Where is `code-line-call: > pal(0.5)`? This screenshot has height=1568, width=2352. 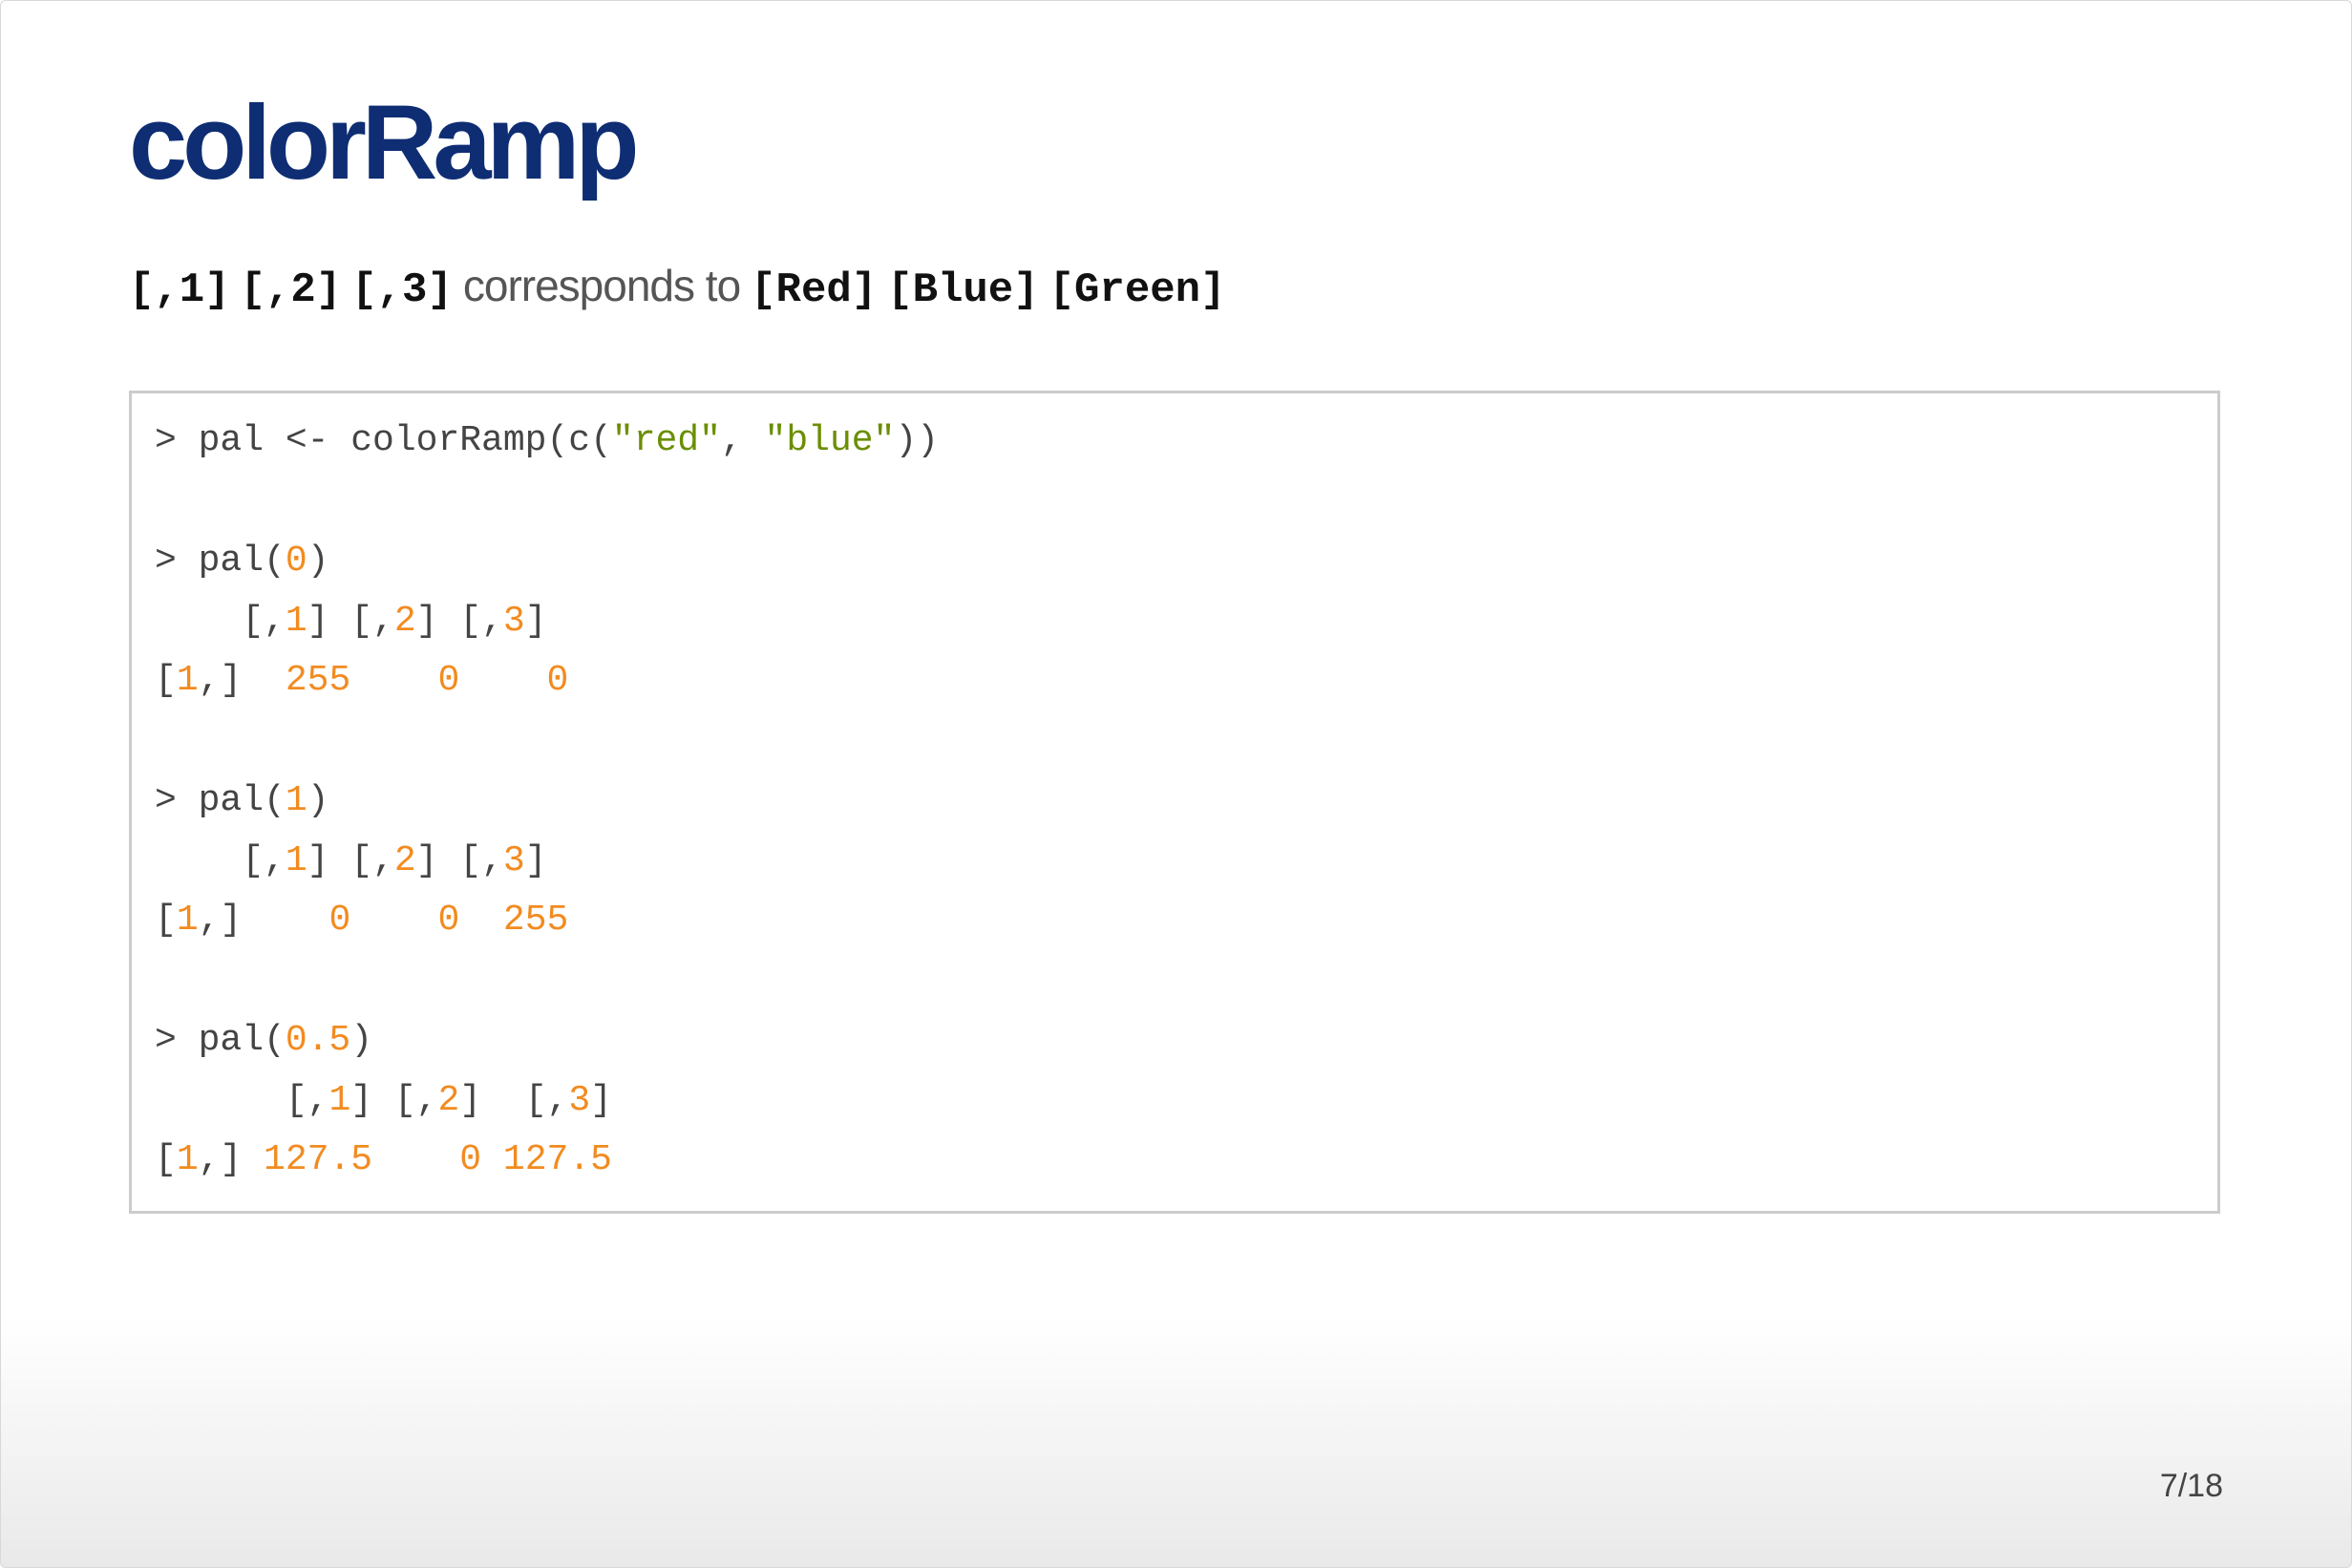 code-line-call: > pal(0.5) is located at coordinates (263, 1041).